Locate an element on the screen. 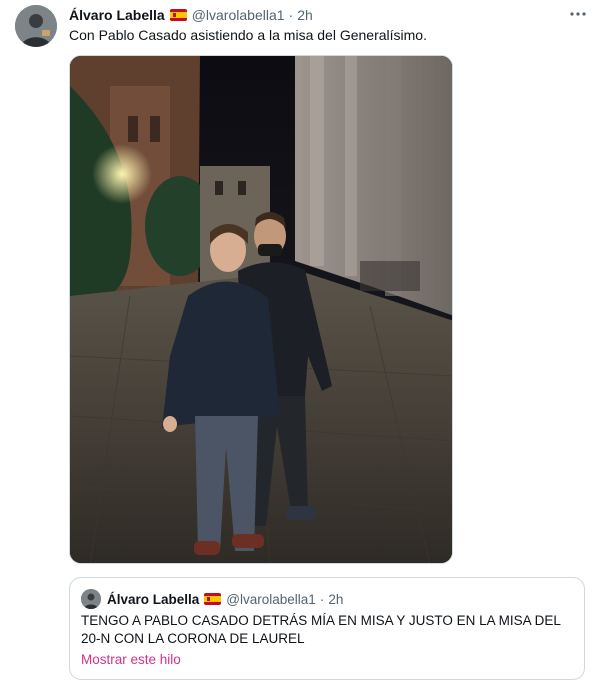  quoted-author-avatar is located at coordinates (91, 599).